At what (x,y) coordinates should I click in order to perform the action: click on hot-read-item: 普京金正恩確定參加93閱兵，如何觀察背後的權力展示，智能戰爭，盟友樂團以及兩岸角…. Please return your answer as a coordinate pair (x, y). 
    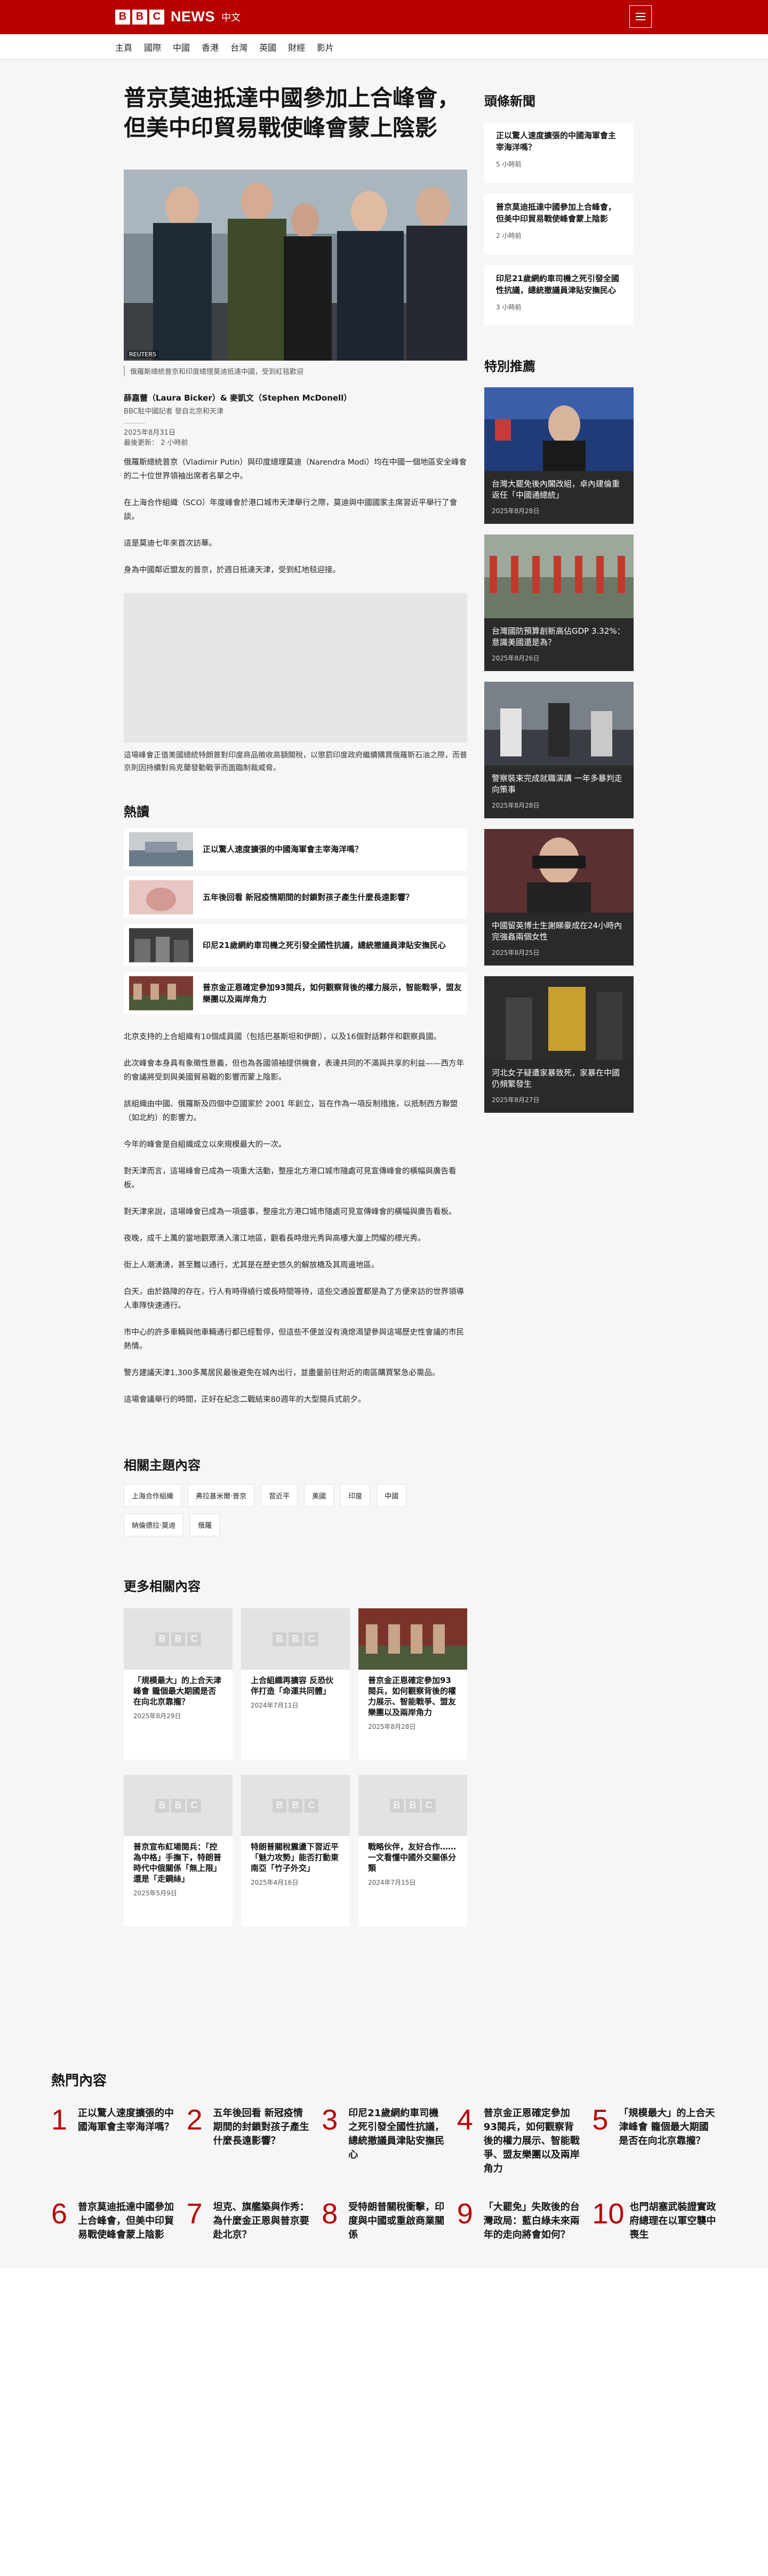
    Looking at the image, I should click on (295, 993).